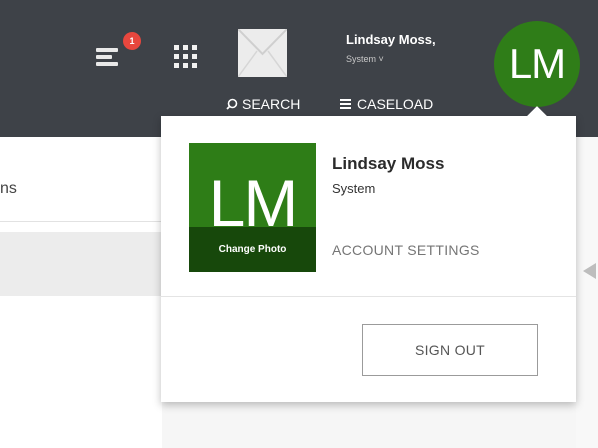 Image resolution: width=598 pixels, height=448 pixels. I want to click on dropdown-user-role: System, so click(354, 188).